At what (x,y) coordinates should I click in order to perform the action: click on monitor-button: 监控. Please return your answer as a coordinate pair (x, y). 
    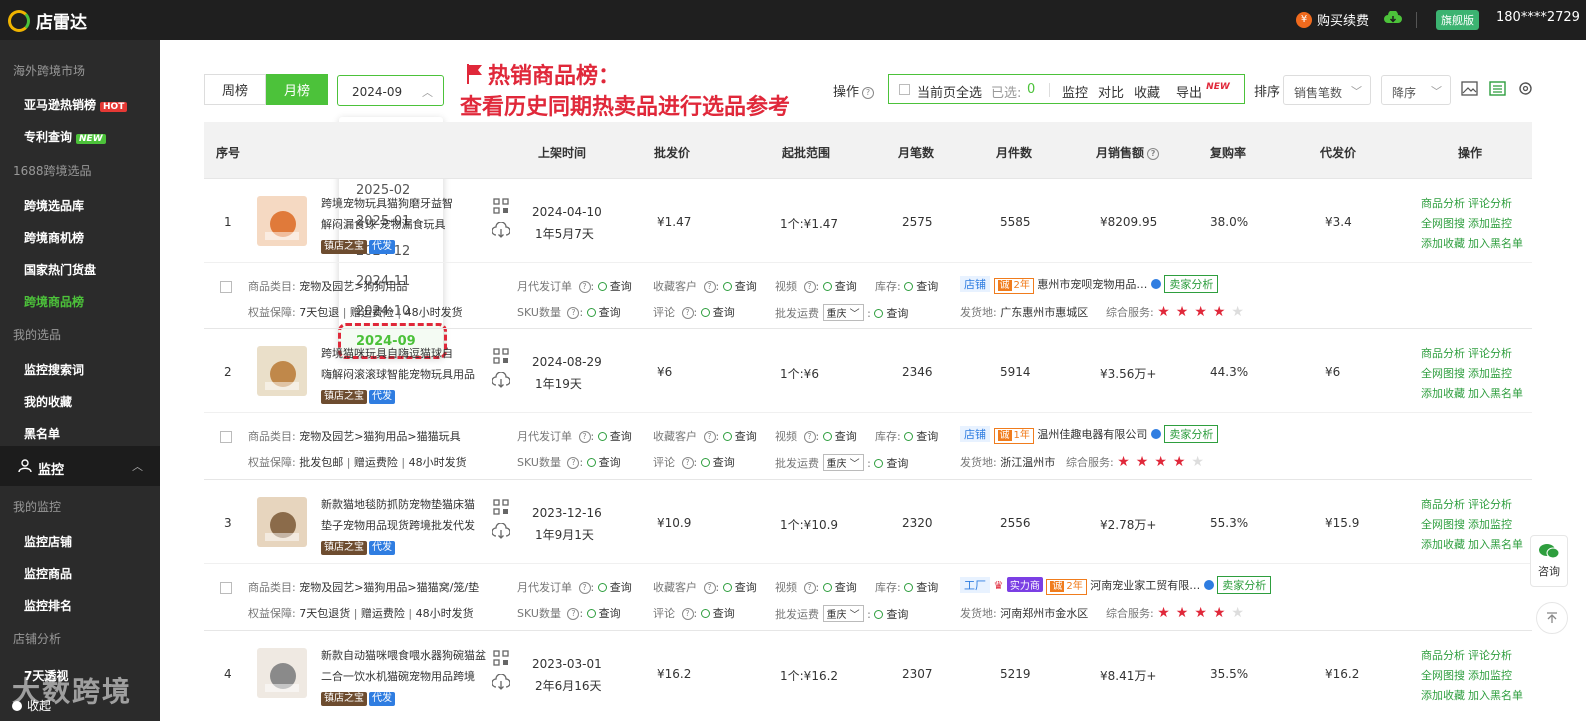
    Looking at the image, I should click on (1075, 91).